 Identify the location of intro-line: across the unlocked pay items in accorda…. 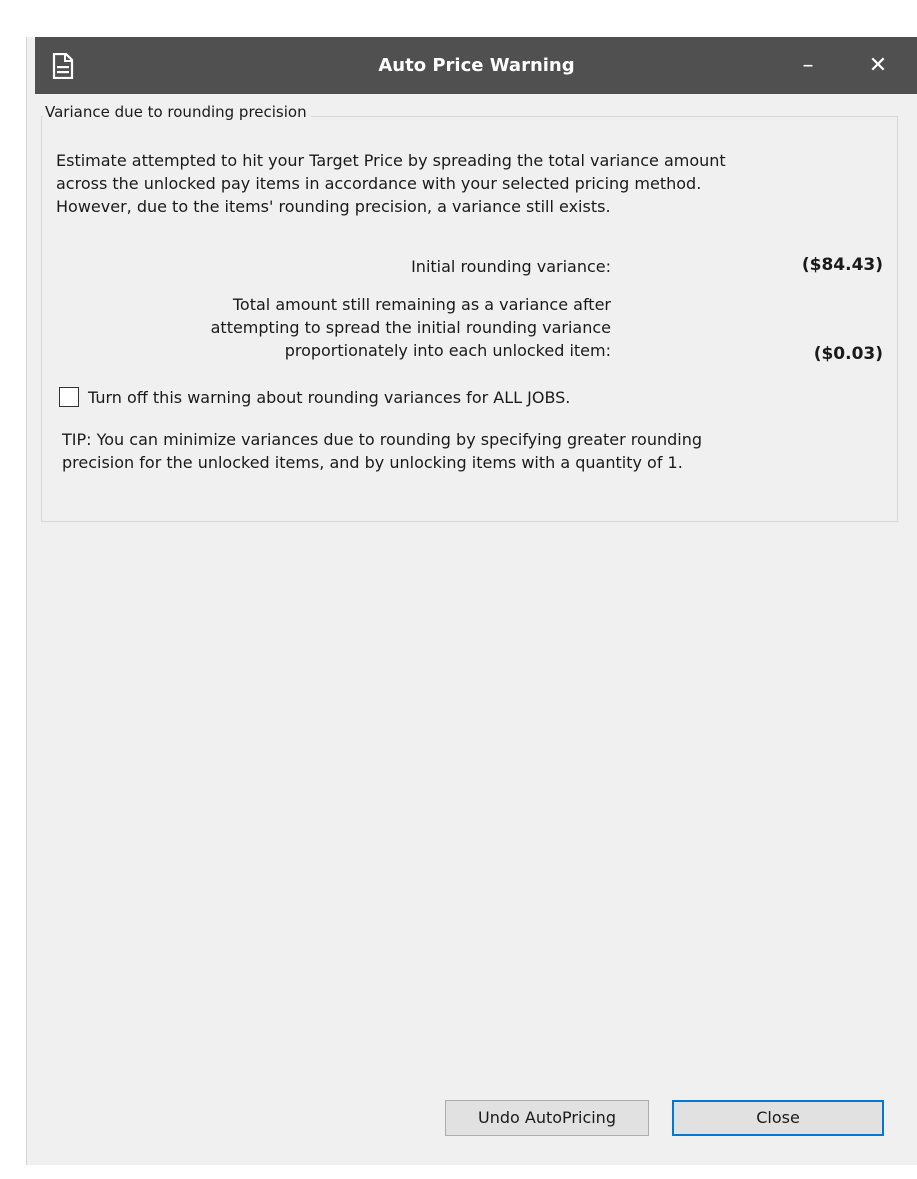
(379, 183).